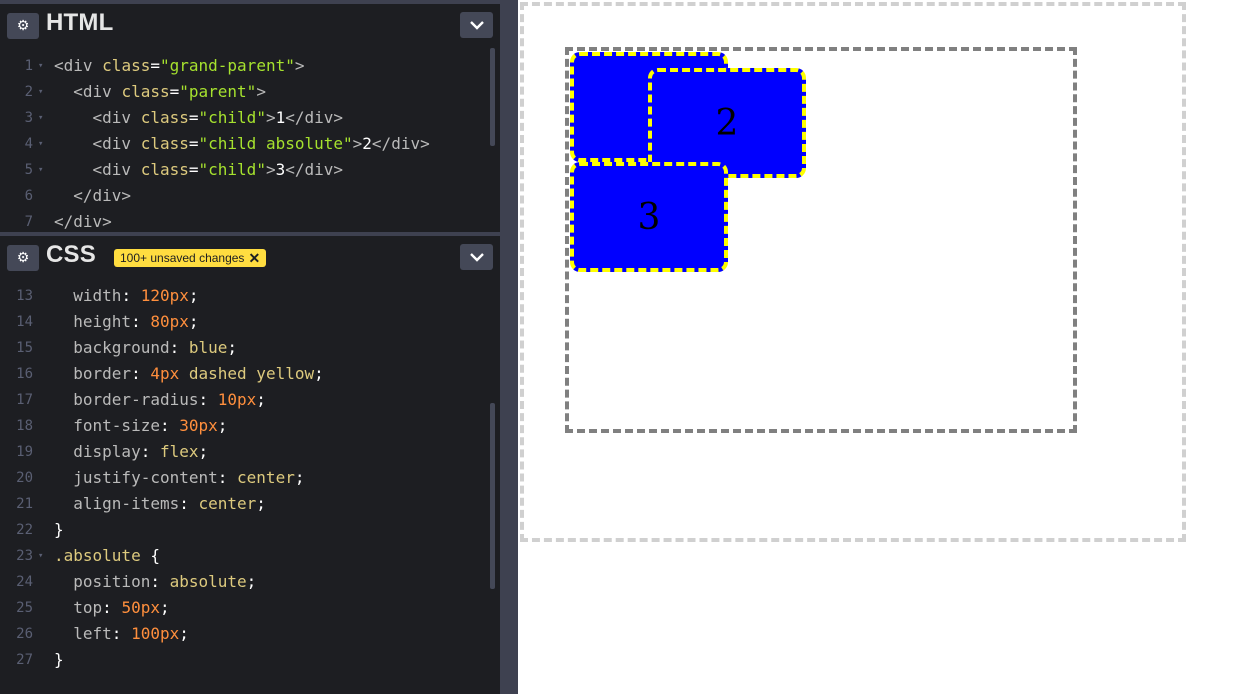 This screenshot has height=694, width=1257. I want to click on code-line: 25 top: 50px;, so click(250, 608).